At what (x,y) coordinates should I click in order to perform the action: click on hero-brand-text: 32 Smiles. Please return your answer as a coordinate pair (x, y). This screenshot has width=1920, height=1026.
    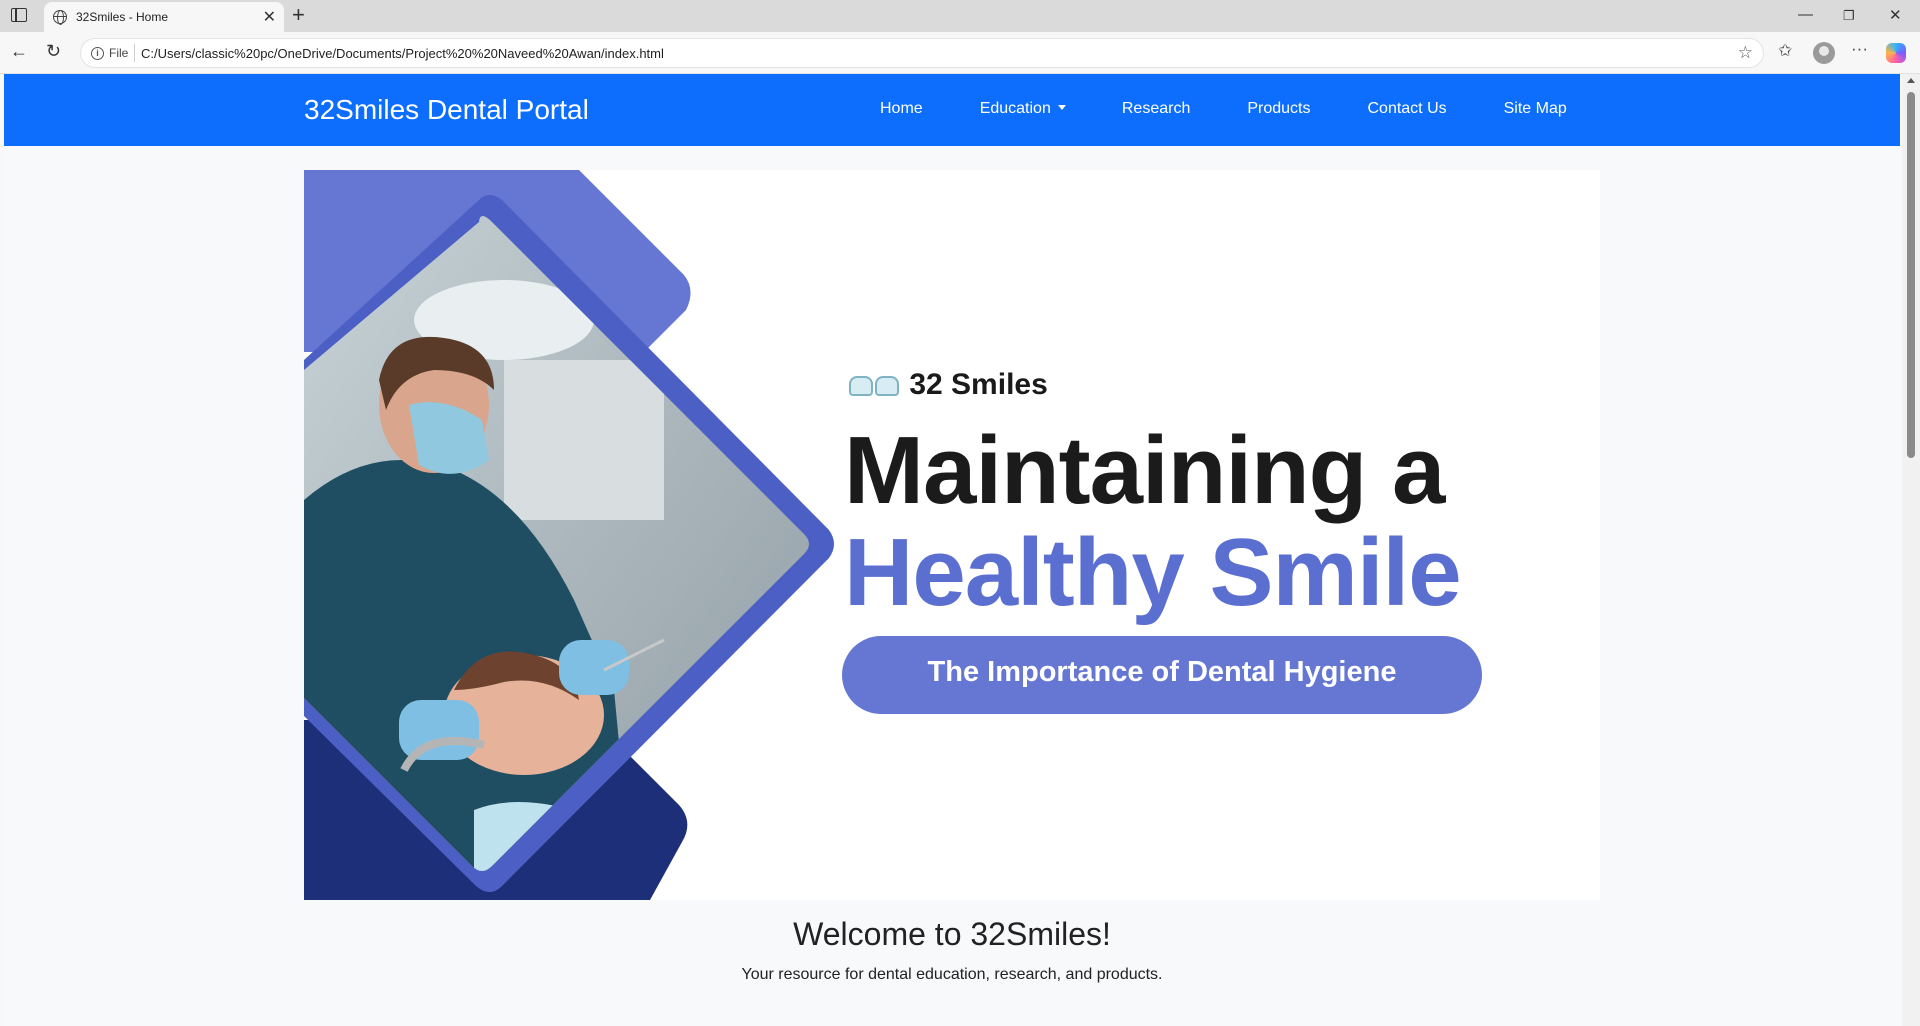
    Looking at the image, I should click on (978, 384).